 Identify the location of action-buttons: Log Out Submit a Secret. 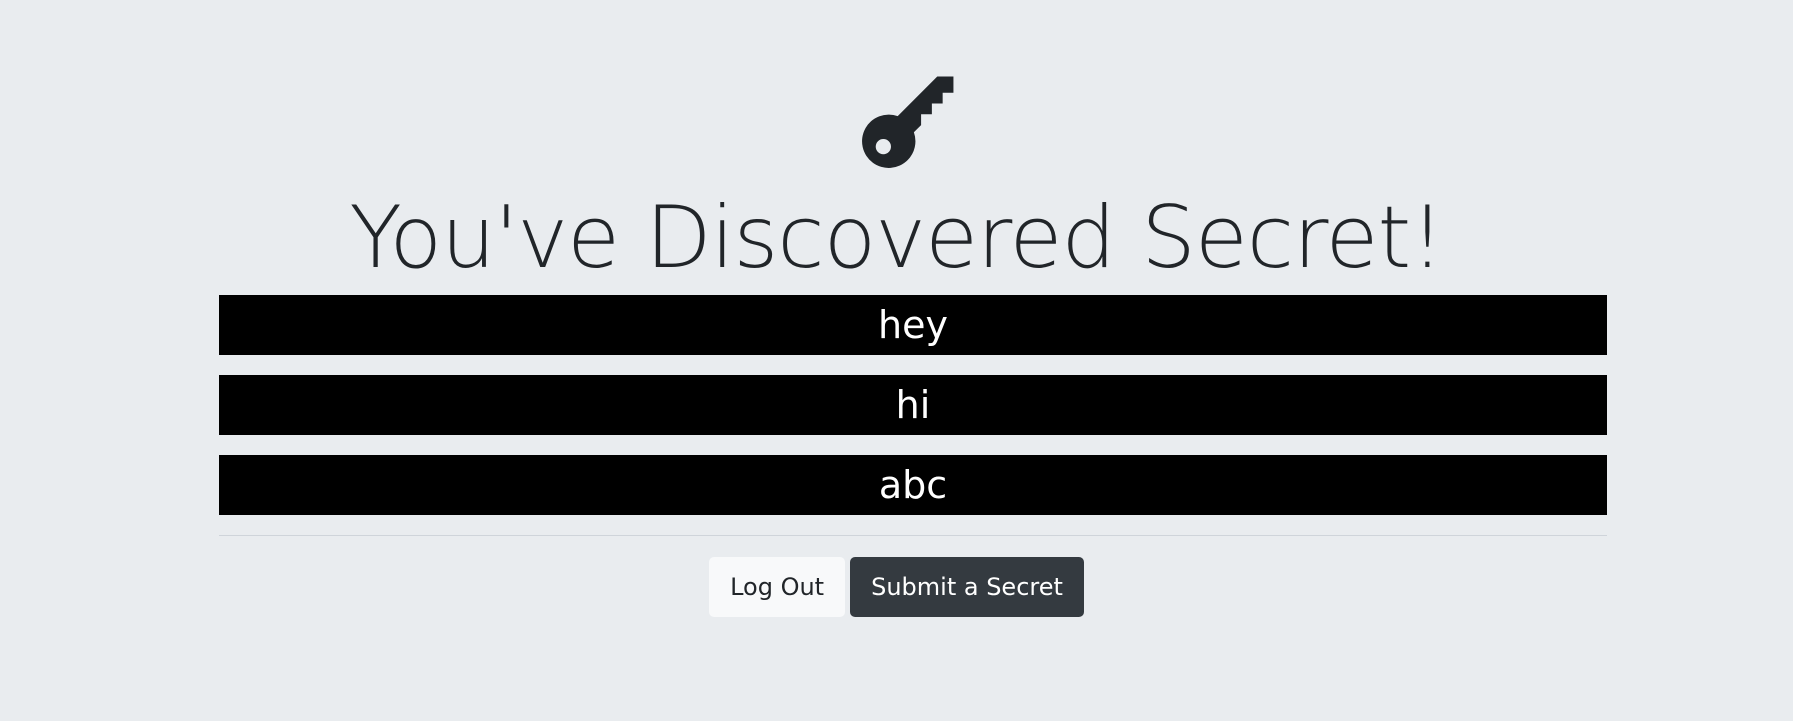
(896, 587).